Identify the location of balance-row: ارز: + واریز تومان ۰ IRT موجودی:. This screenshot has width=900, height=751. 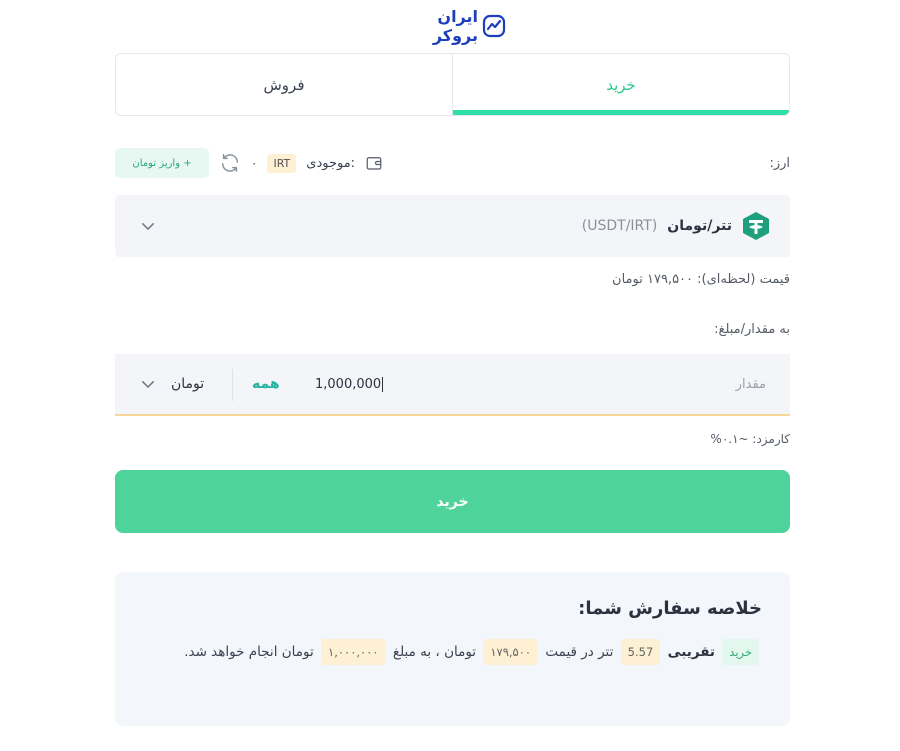
(452, 163).